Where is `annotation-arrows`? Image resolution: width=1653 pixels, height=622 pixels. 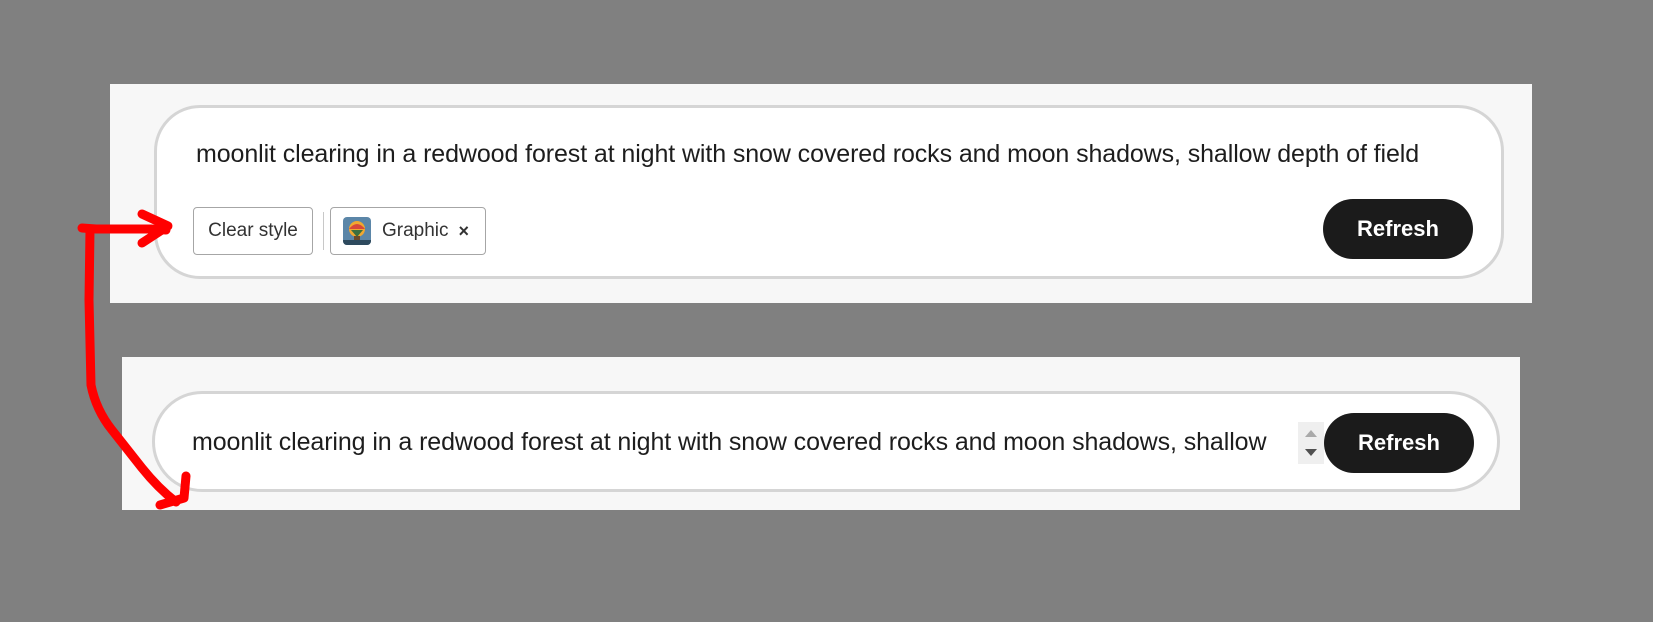
annotation-arrows is located at coordinates (134, 359).